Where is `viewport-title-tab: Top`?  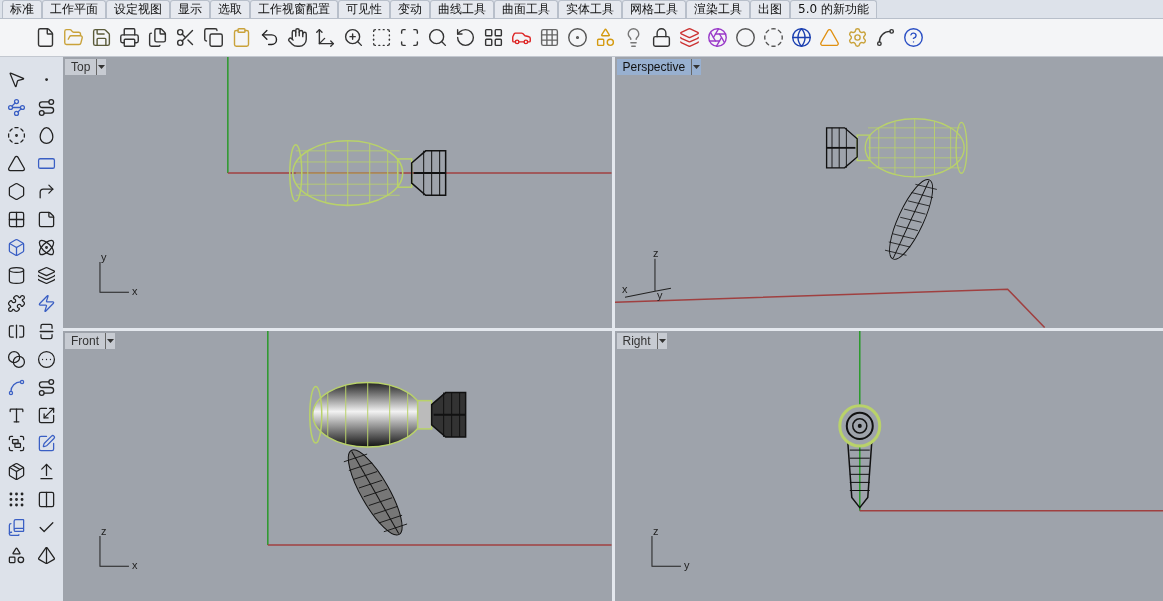
viewport-title-tab: Top is located at coordinates (81, 67).